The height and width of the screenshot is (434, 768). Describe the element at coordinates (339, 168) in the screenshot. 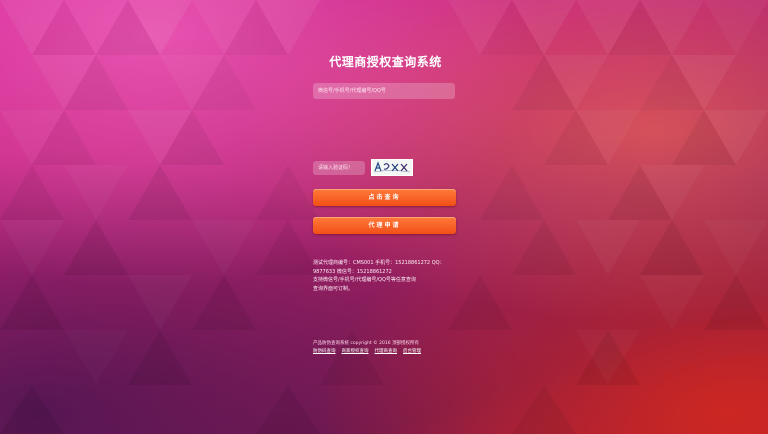

I see `captcha-input: 请输入验证码！` at that location.